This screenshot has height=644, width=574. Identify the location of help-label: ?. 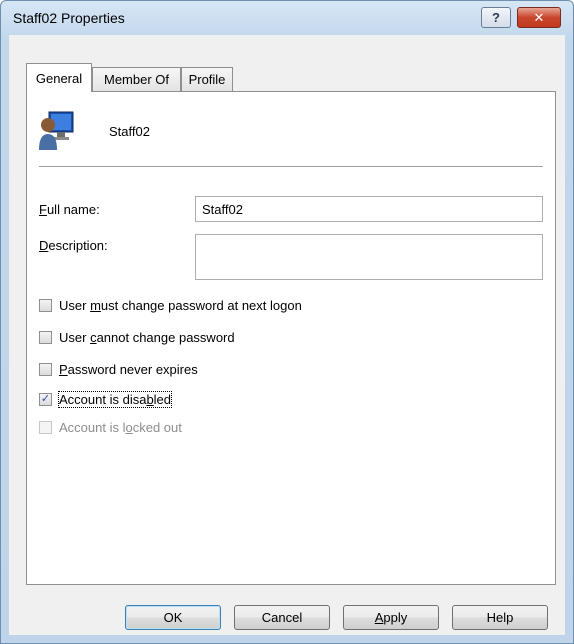
(496, 17).